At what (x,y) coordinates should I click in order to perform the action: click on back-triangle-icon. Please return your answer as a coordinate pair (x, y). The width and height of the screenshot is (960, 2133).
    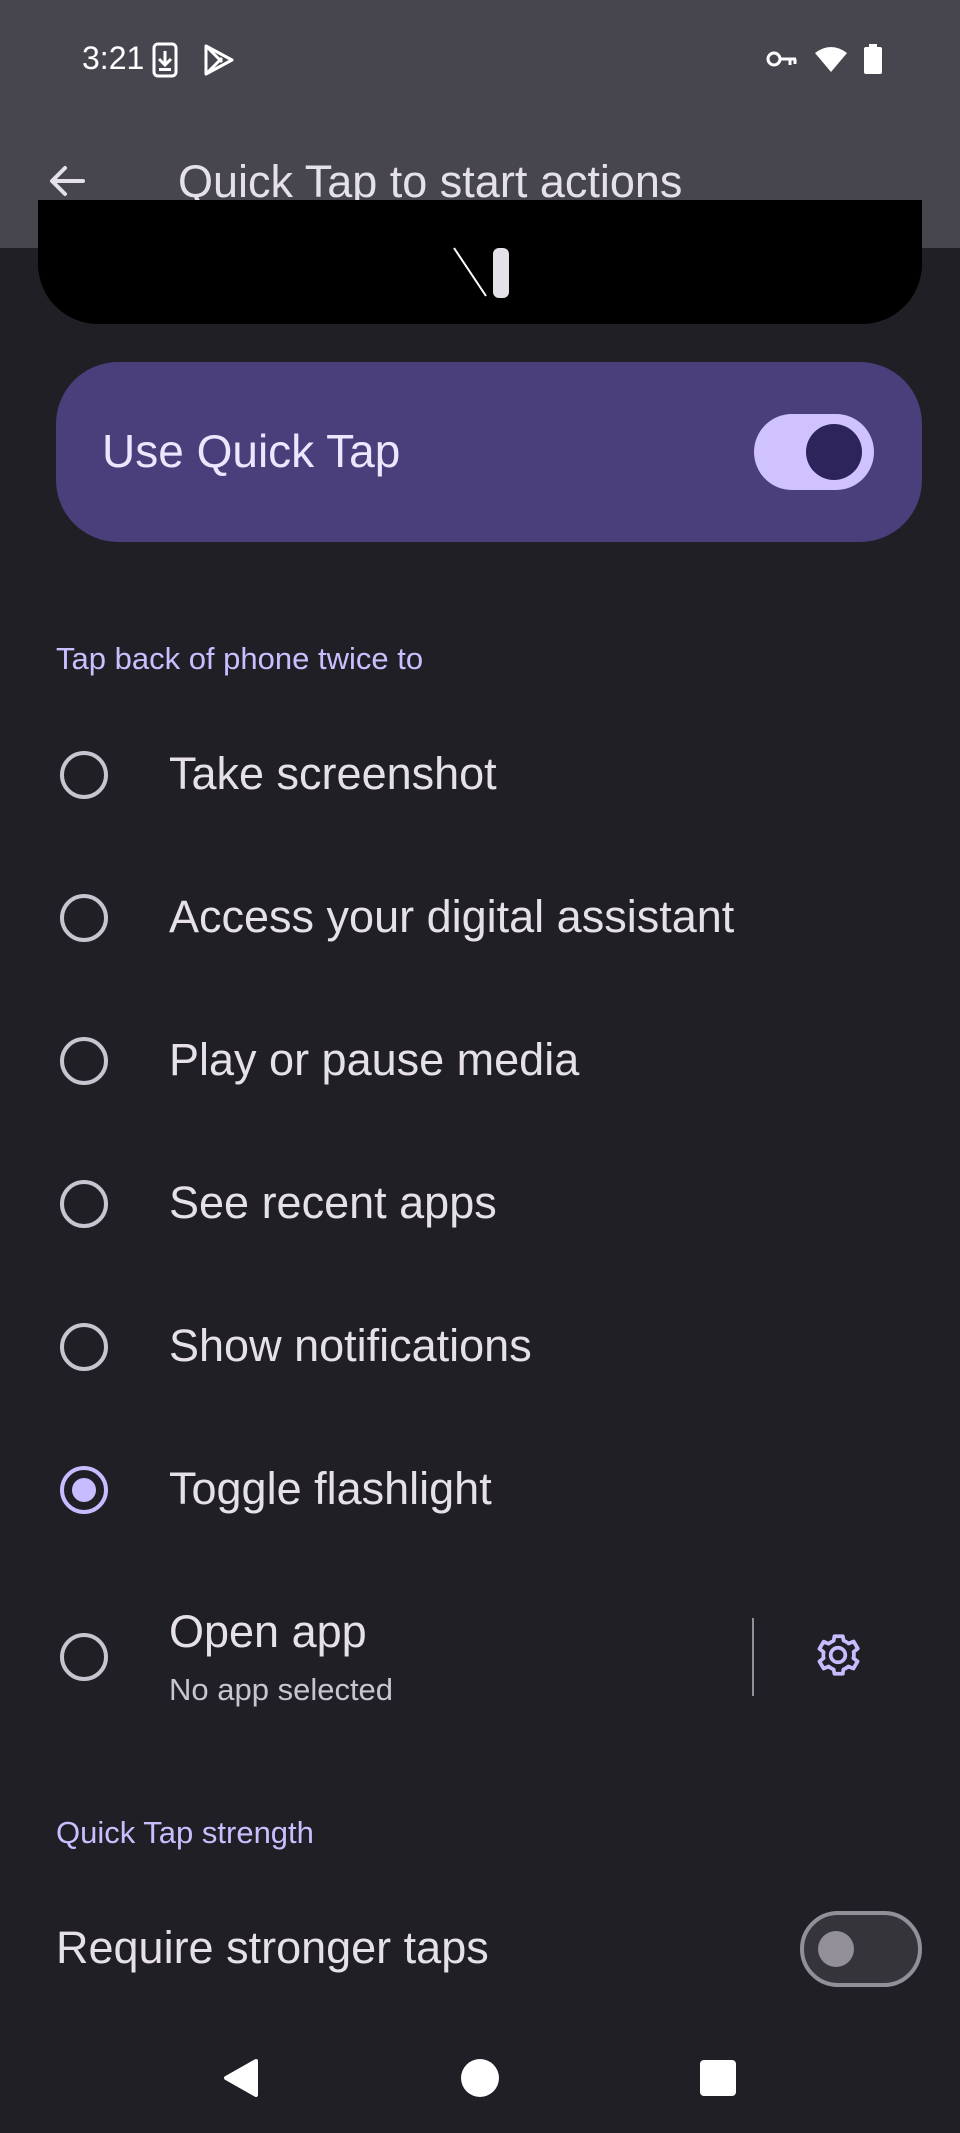
    Looking at the image, I should click on (240, 2080).